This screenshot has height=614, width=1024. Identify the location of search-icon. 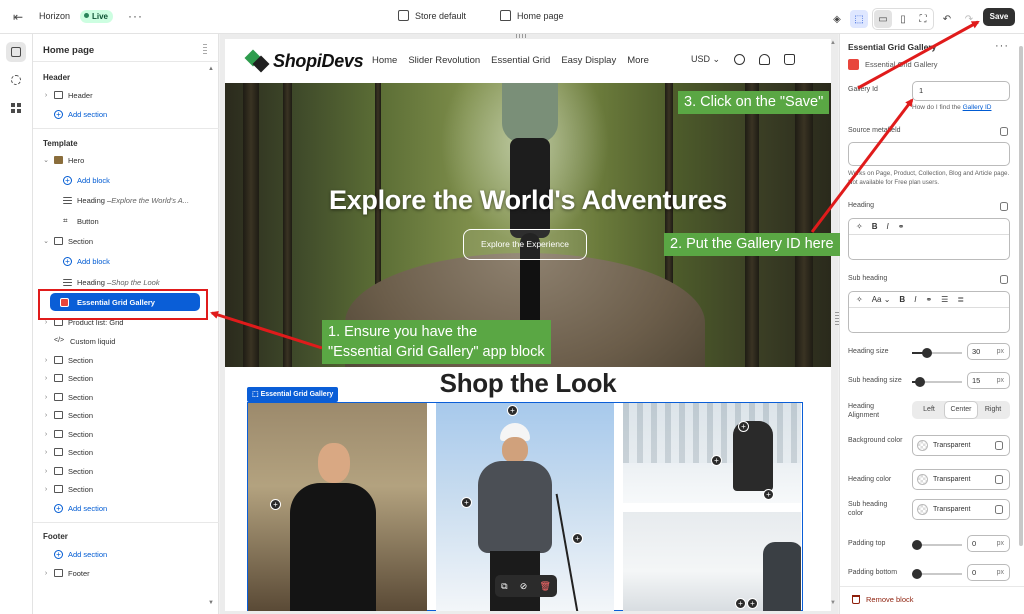
(740, 59).